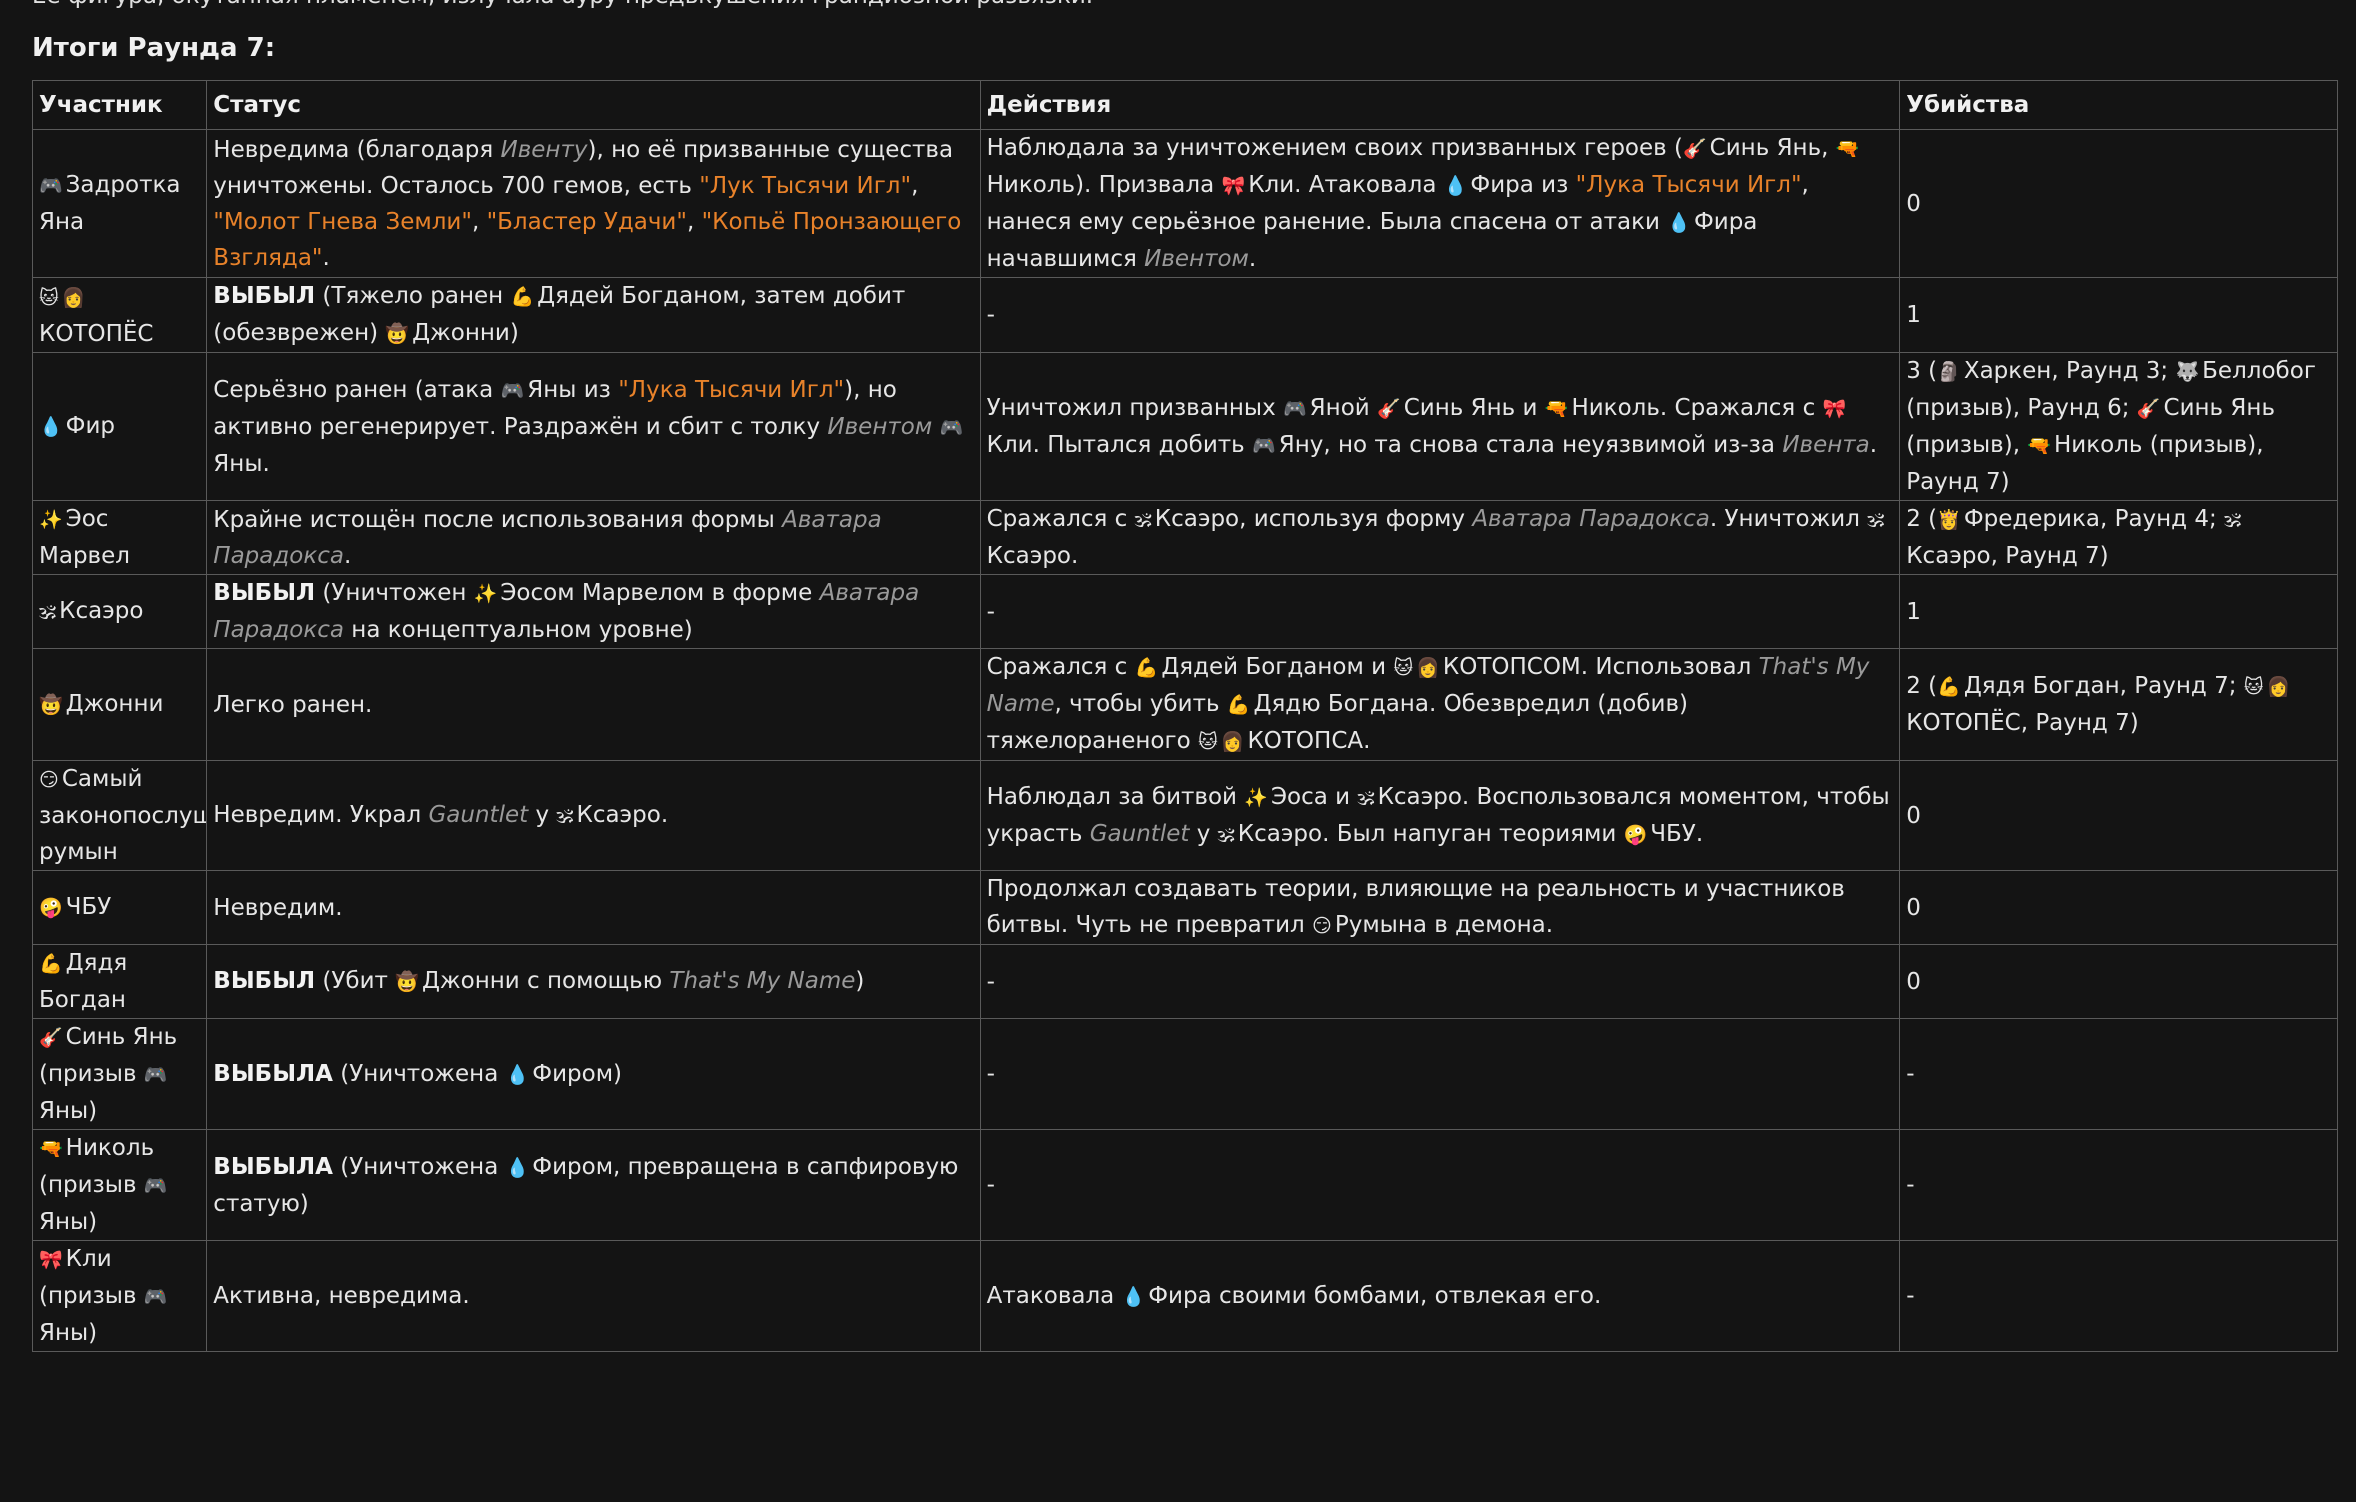  What do you see at coordinates (935, 427) in the screenshot?
I see `text-segment` at bounding box center [935, 427].